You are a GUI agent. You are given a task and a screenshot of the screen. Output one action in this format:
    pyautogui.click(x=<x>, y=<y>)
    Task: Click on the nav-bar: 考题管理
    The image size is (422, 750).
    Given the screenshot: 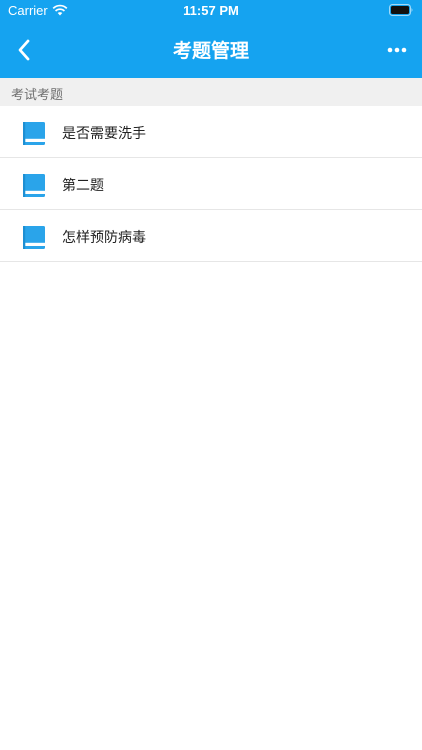 What is the action you would take?
    pyautogui.click(x=211, y=50)
    